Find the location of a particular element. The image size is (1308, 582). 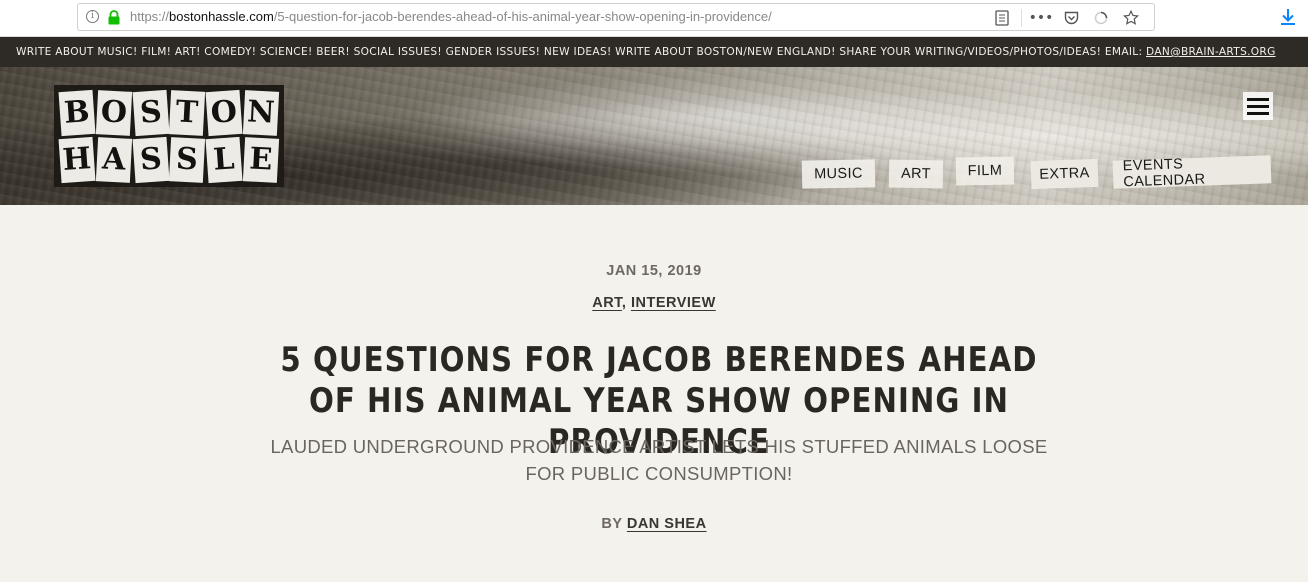

category-link-interview: INTERVIEW is located at coordinates (673, 303).